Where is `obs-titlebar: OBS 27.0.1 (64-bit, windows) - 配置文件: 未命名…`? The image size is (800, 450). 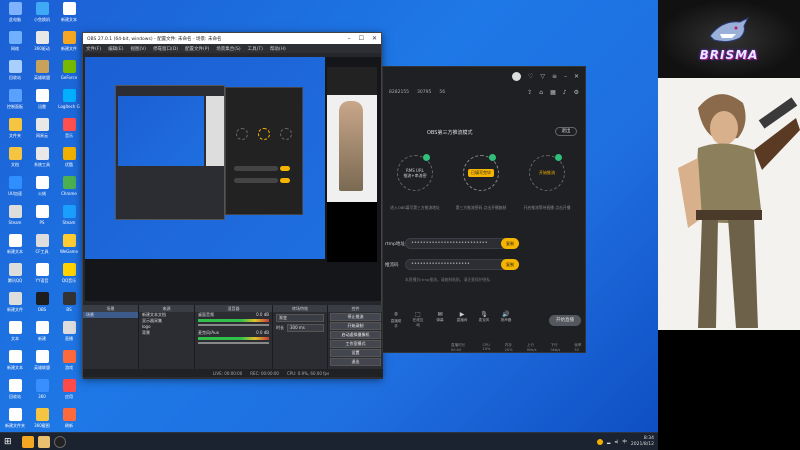
obs-titlebar: OBS 27.0.1 (64-bit, windows) - 配置文件: 未命名… is located at coordinates (232, 38).